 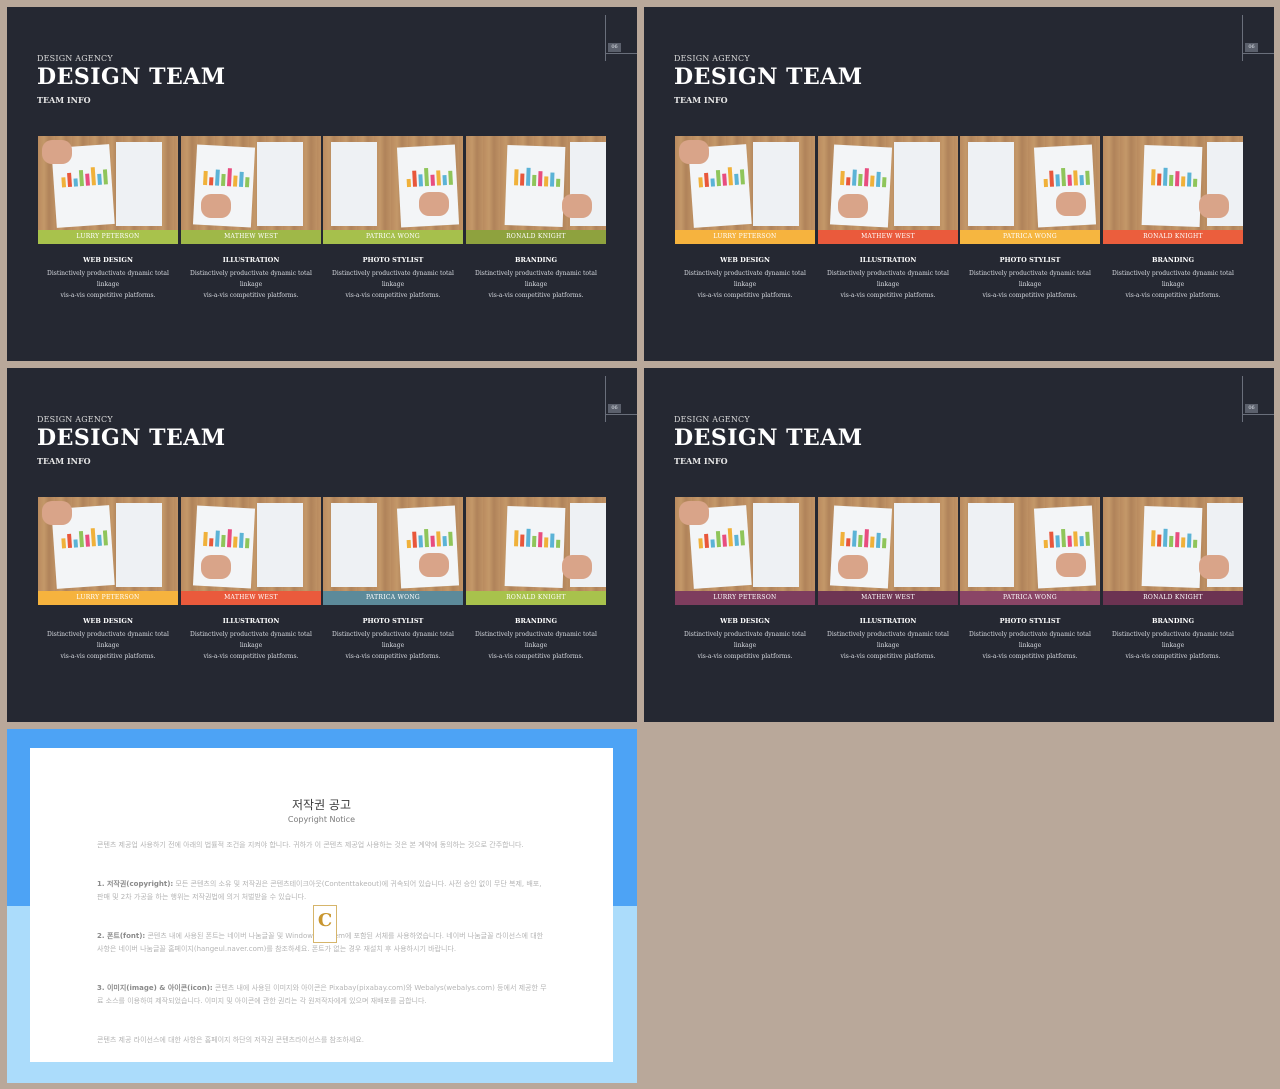 What do you see at coordinates (888, 260) in the screenshot?
I see `member-role: ILLUSTRATION` at bounding box center [888, 260].